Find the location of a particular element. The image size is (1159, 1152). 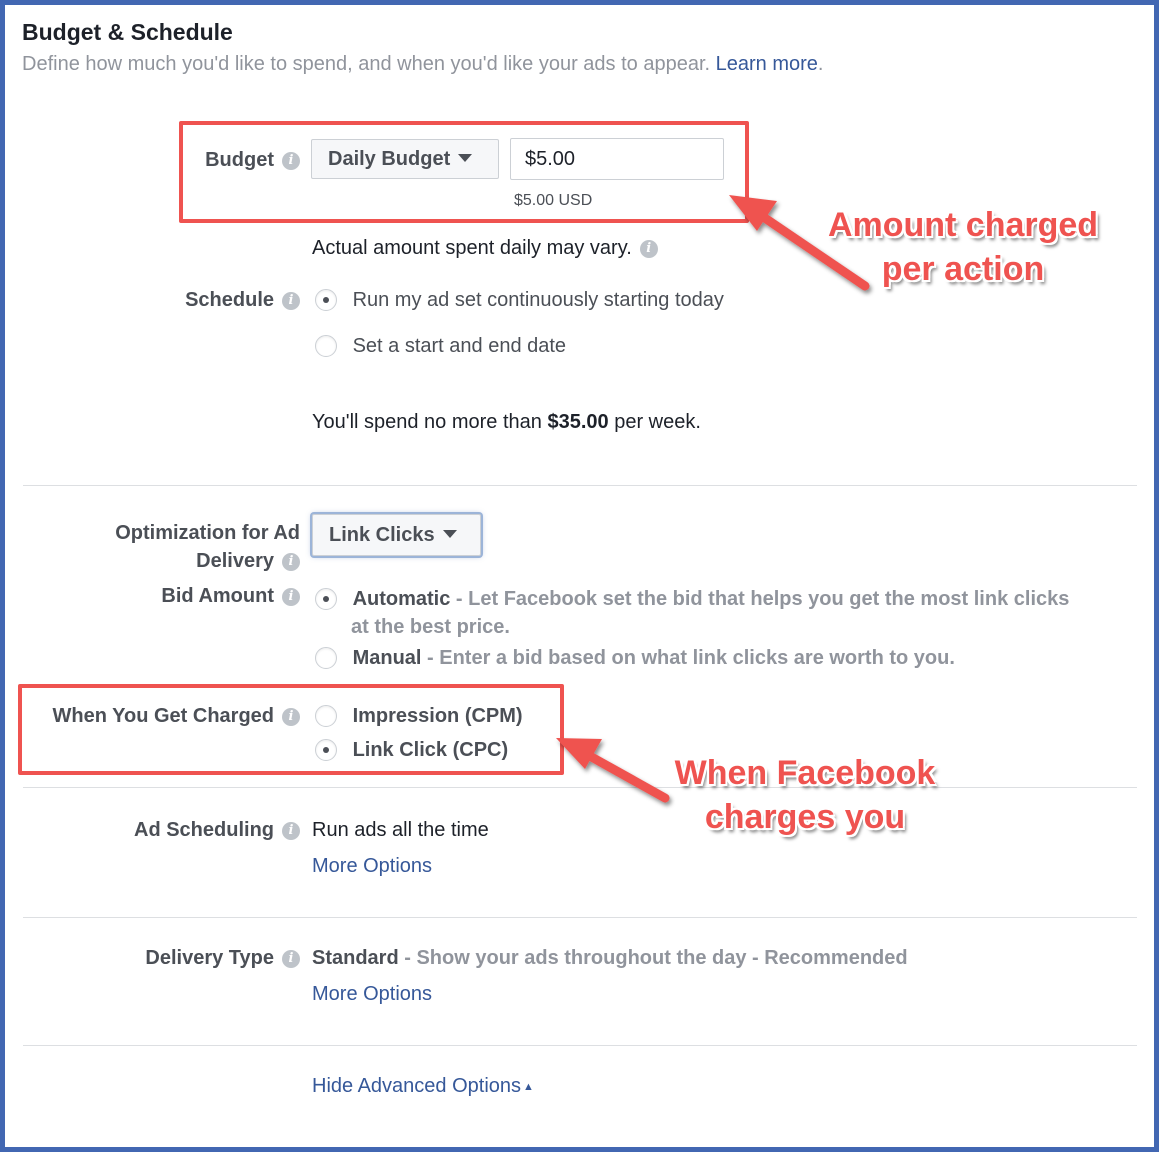

annotation-when-charged: When Facebook charges you is located at coordinates (805, 795).